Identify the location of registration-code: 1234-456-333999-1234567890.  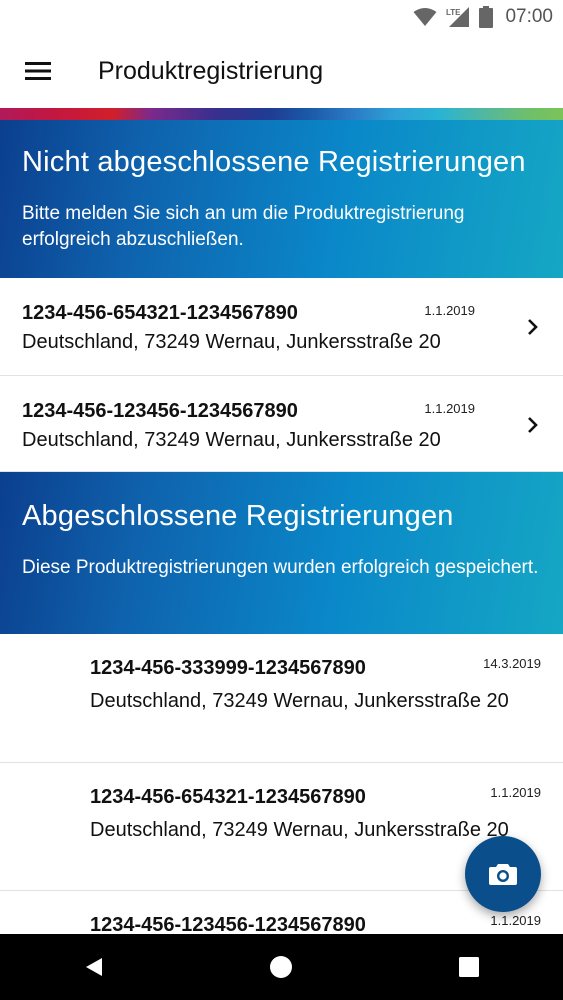
(228, 668).